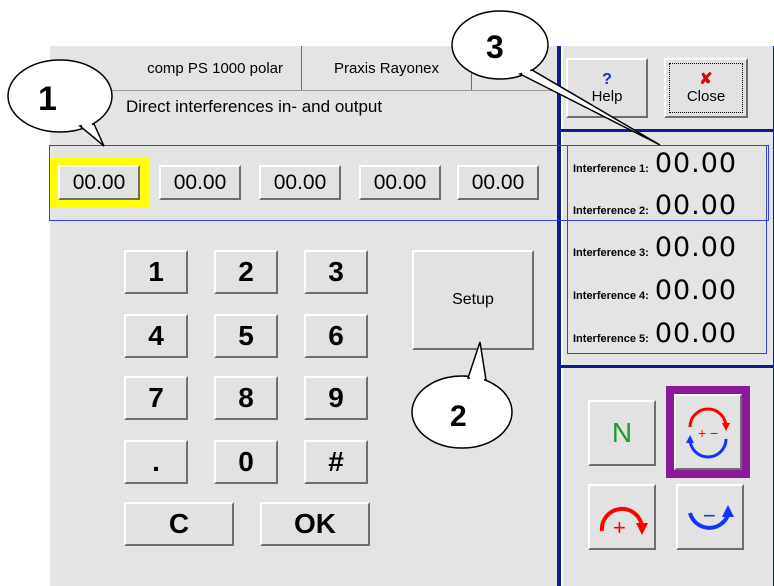  Describe the element at coordinates (473, 300) in the screenshot. I see `setup-button: Setup` at that location.